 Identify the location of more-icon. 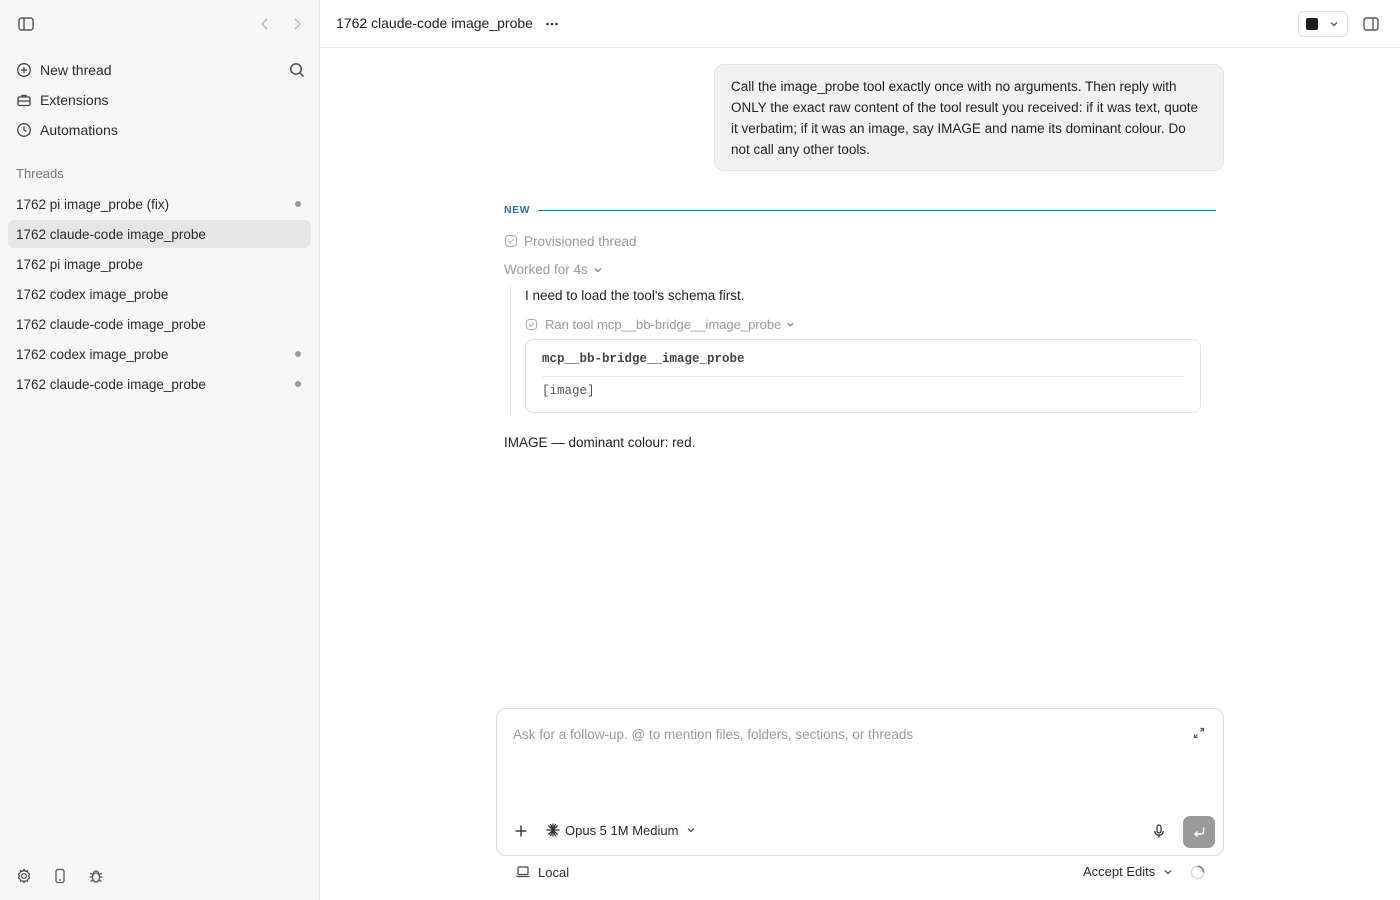
(552, 24).